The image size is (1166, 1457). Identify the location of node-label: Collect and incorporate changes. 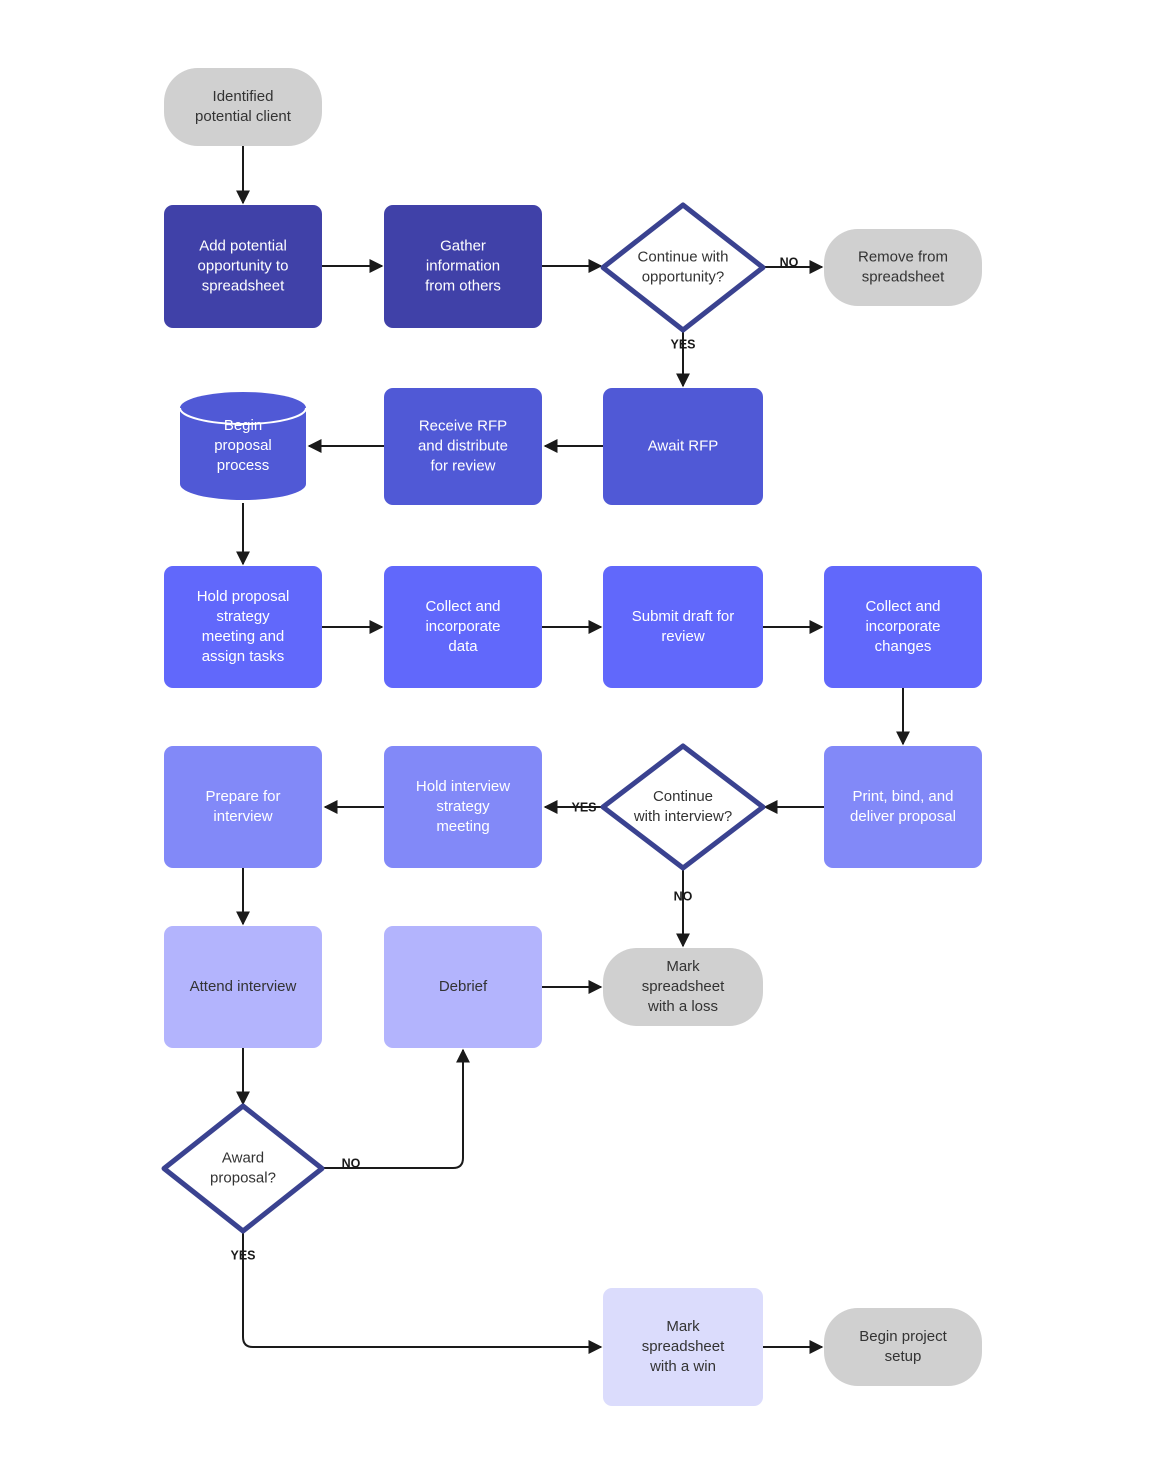
(902, 626).